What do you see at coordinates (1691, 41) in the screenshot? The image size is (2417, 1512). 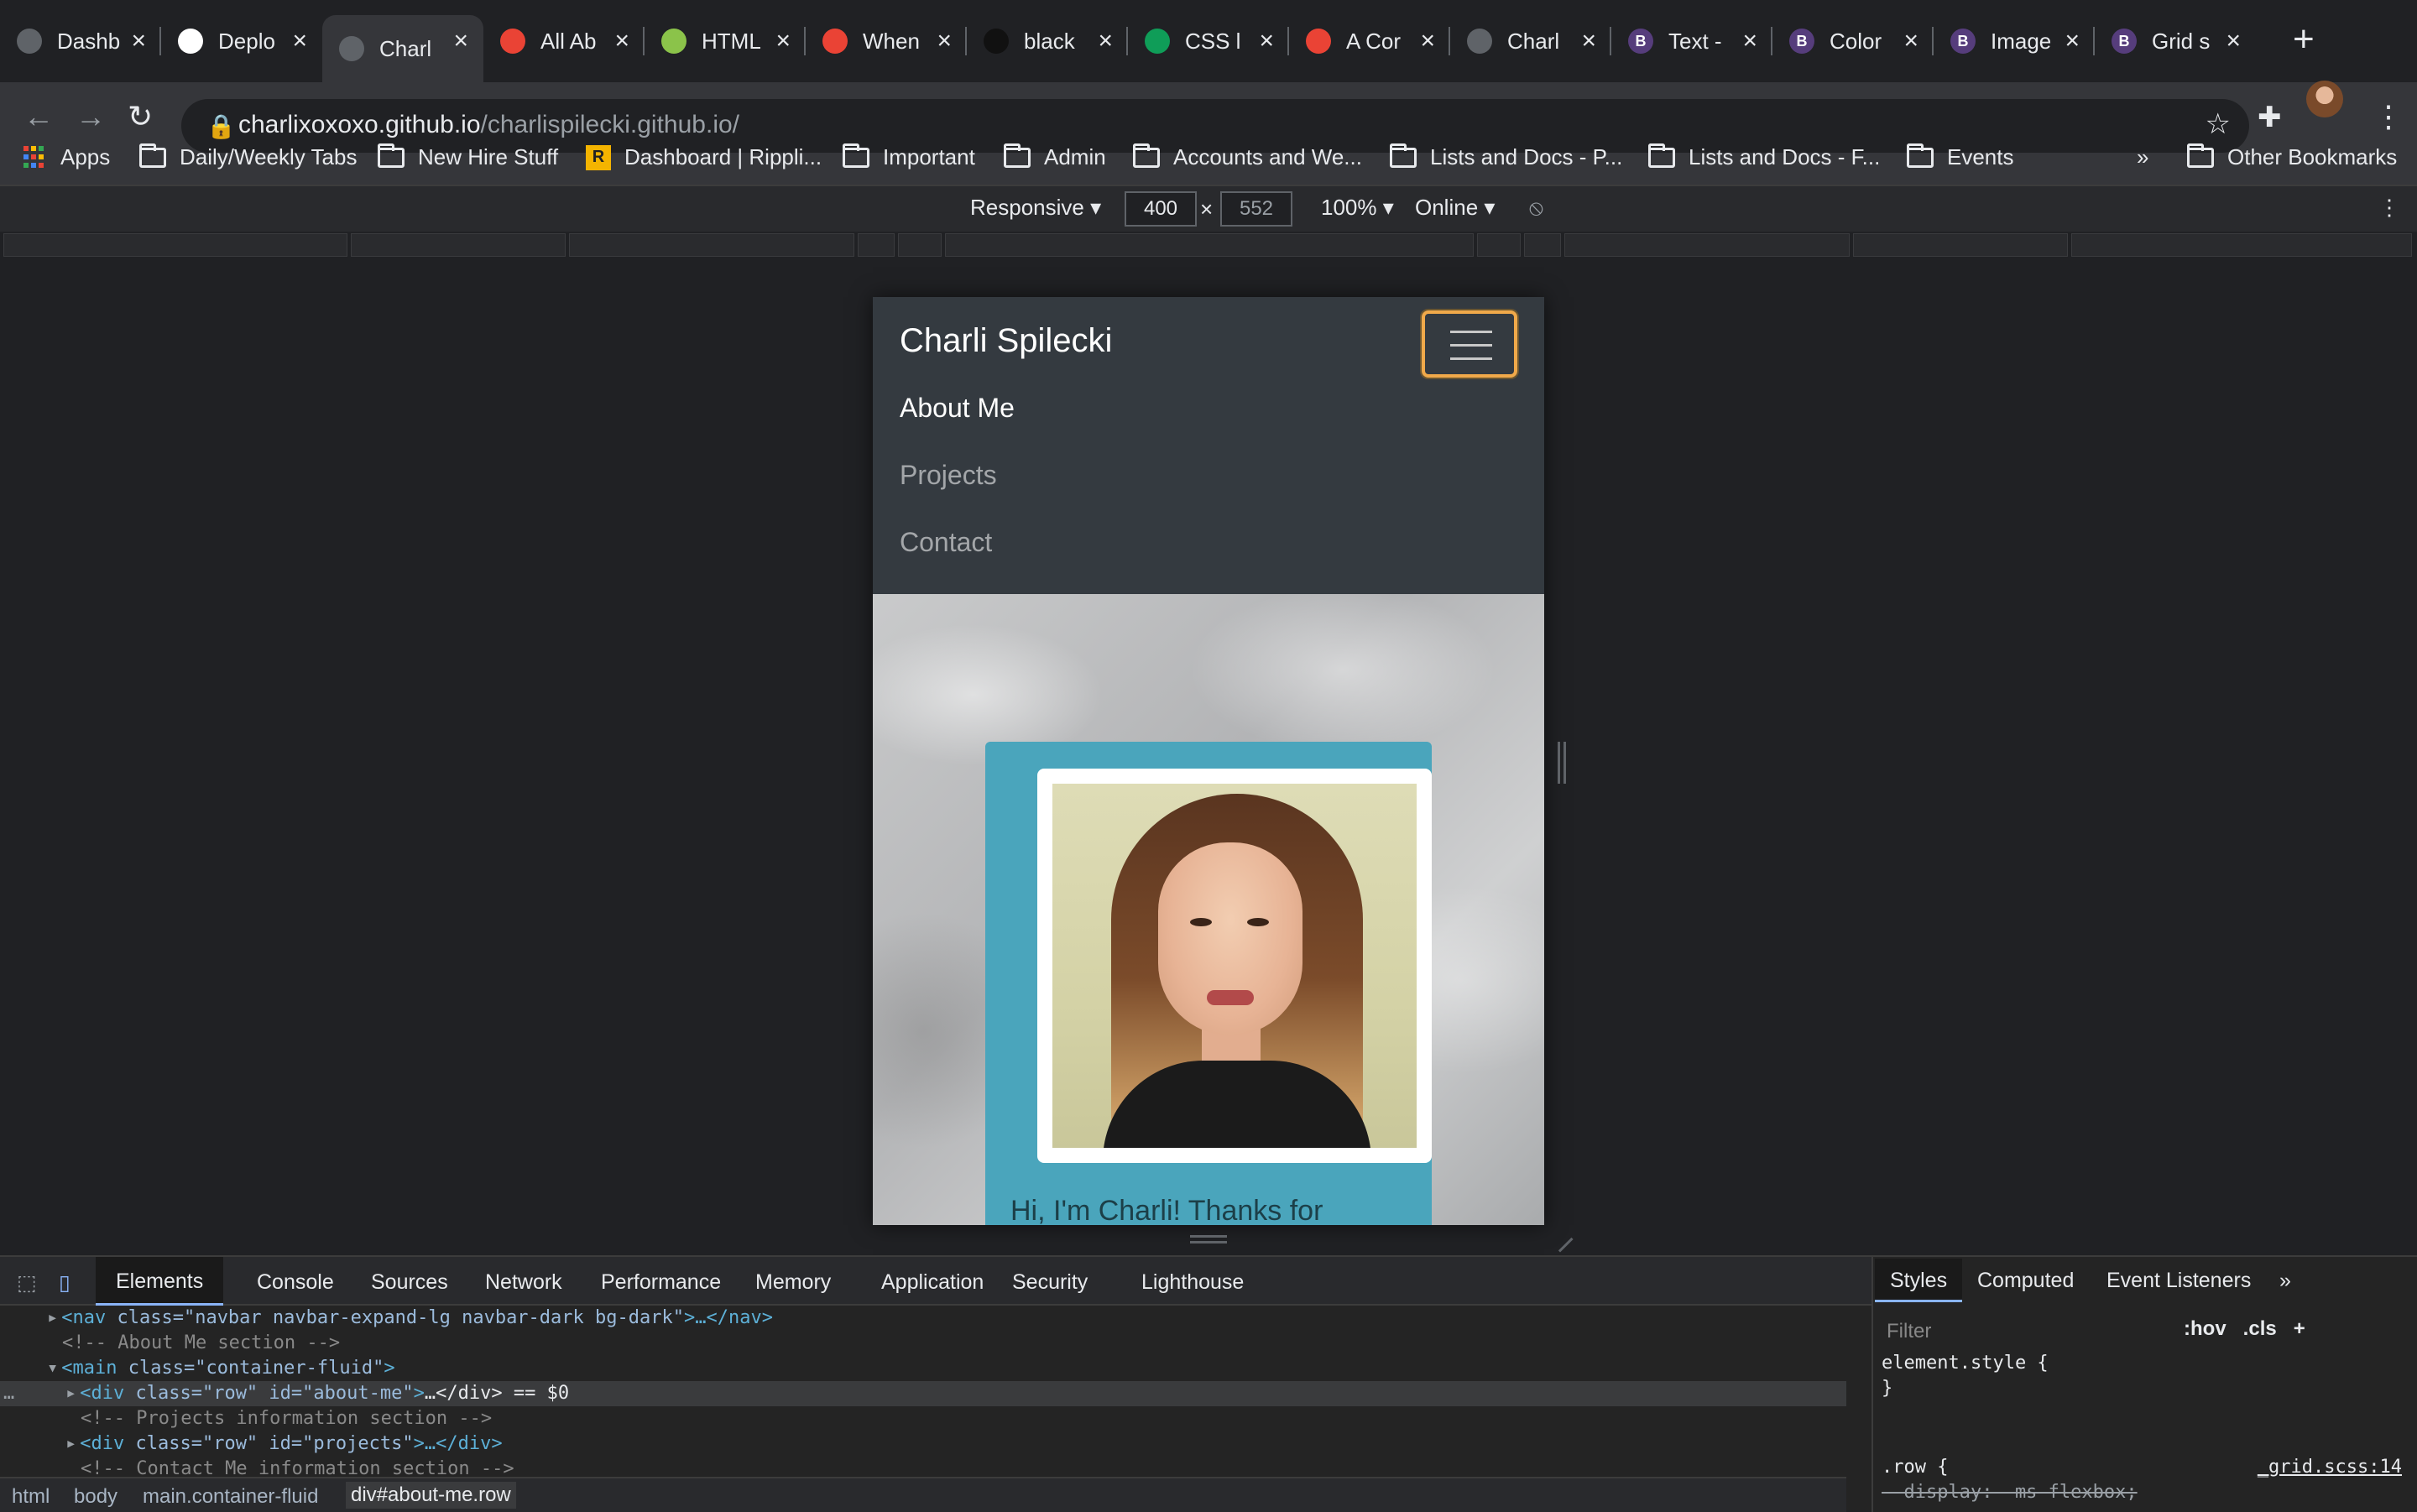 I see `browser-tab: B Text - ×` at bounding box center [1691, 41].